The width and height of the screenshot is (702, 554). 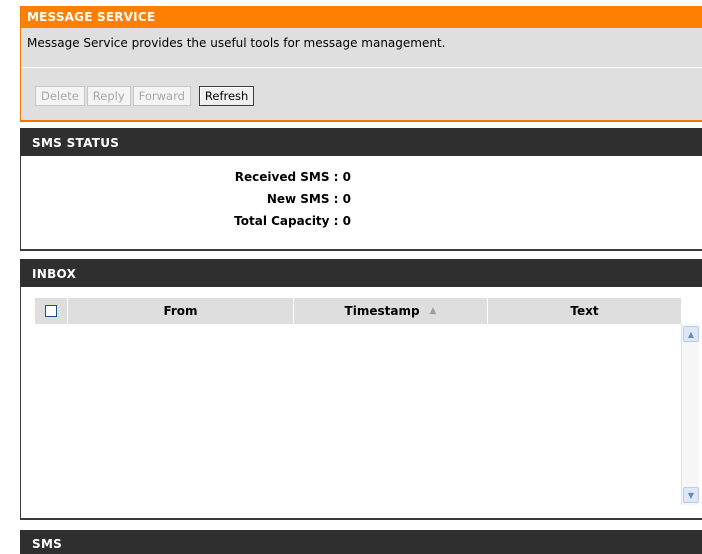 What do you see at coordinates (690, 414) in the screenshot?
I see `inbox-scrollbar: ▲ ▼` at bounding box center [690, 414].